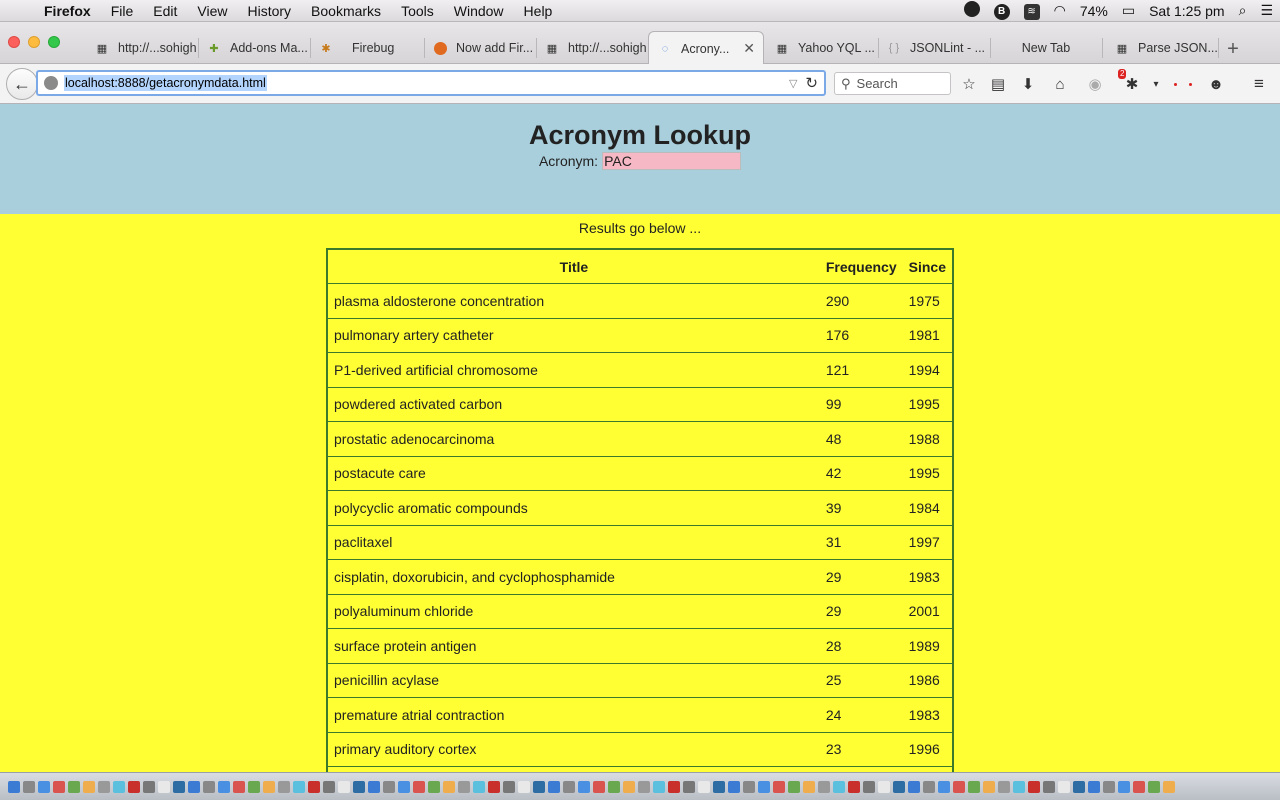  What do you see at coordinates (592, 48) in the screenshot?
I see `tab-5: ▦ http://...sohigh` at bounding box center [592, 48].